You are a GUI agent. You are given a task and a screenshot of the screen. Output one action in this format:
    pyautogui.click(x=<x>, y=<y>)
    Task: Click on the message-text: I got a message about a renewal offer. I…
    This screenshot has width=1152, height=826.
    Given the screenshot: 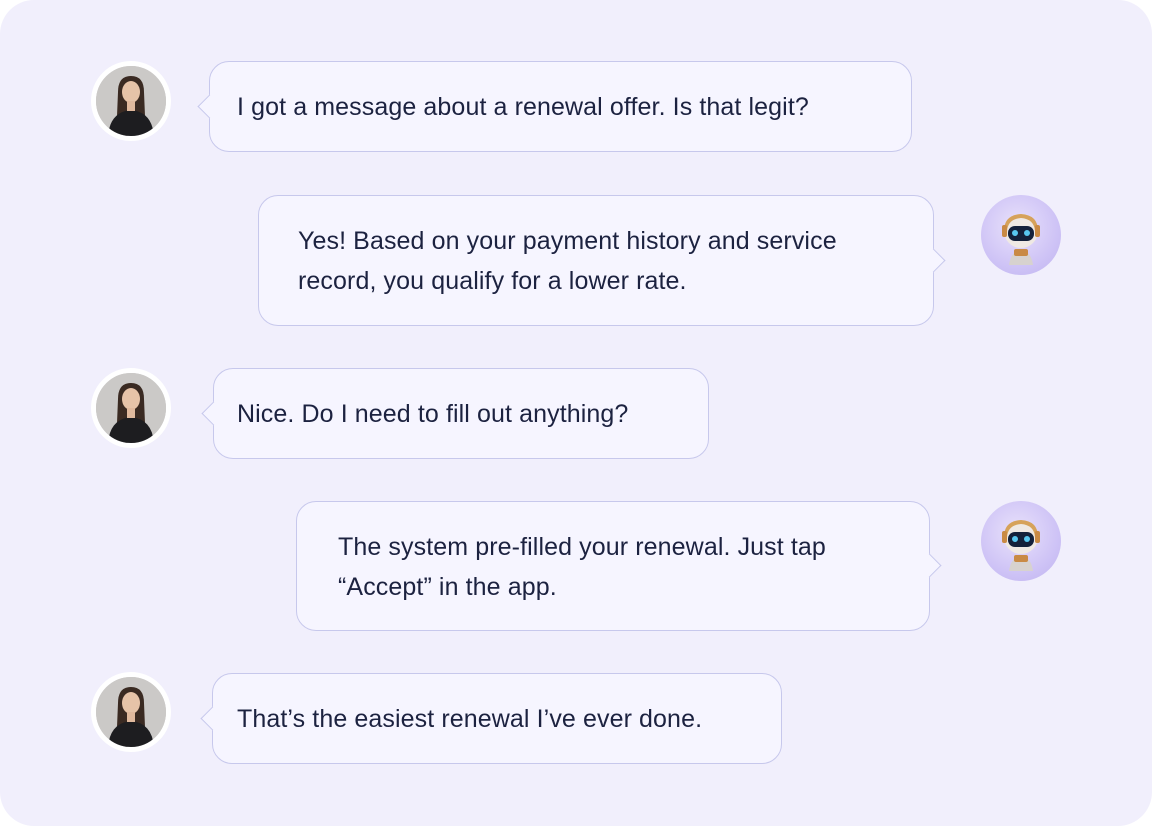 What is the action you would take?
    pyautogui.click(x=523, y=107)
    